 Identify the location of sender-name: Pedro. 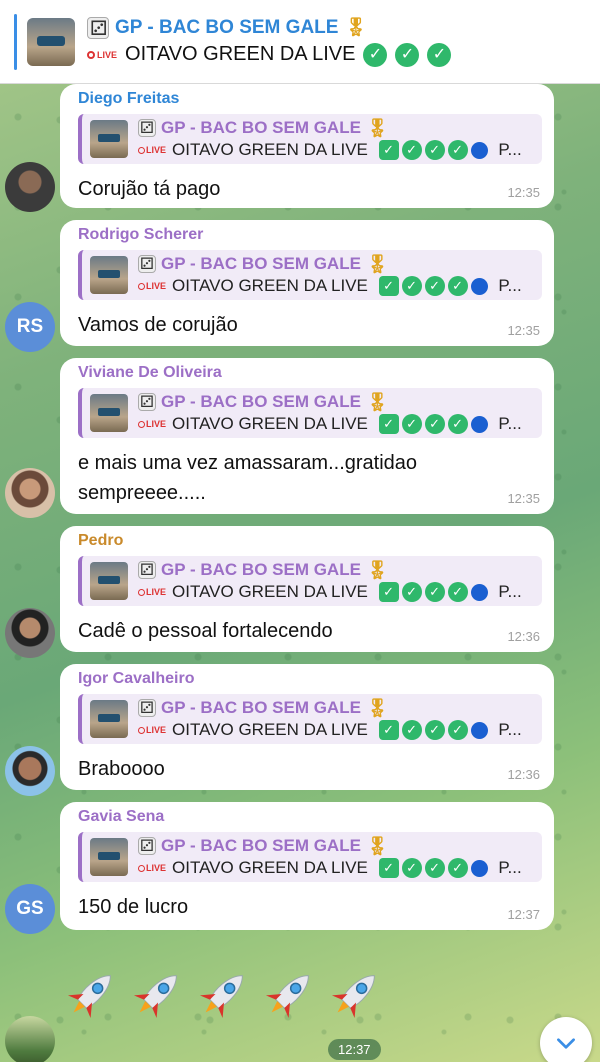
(310, 541).